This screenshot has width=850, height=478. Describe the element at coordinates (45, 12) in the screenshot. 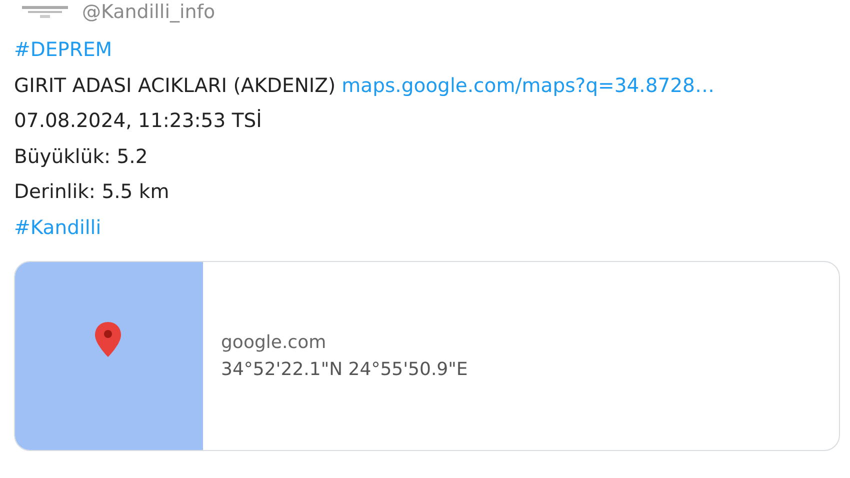

I see `logo-icon` at that location.